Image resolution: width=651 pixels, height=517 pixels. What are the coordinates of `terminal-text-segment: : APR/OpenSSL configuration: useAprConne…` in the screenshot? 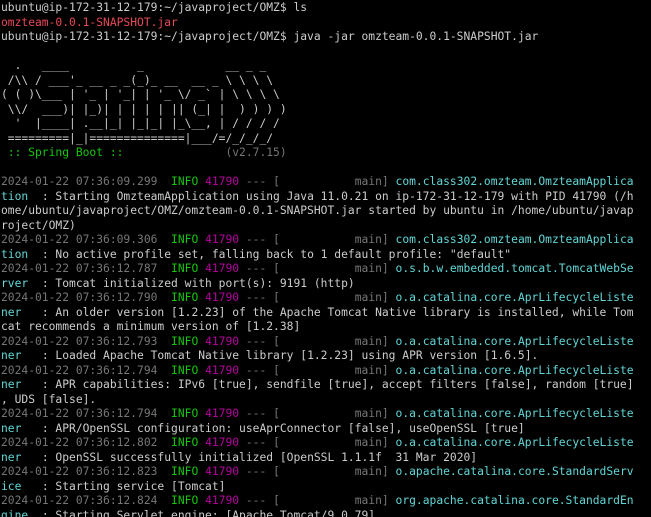 It's located at (283, 428).